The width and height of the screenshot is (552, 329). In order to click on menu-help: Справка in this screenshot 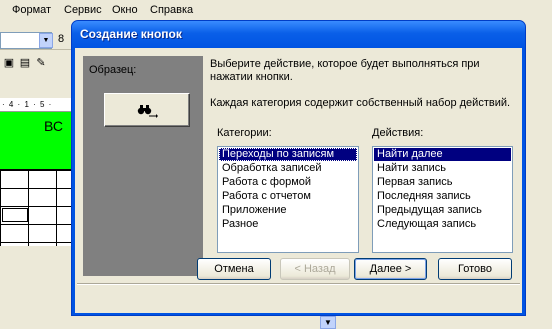, I will do `click(171, 10)`.